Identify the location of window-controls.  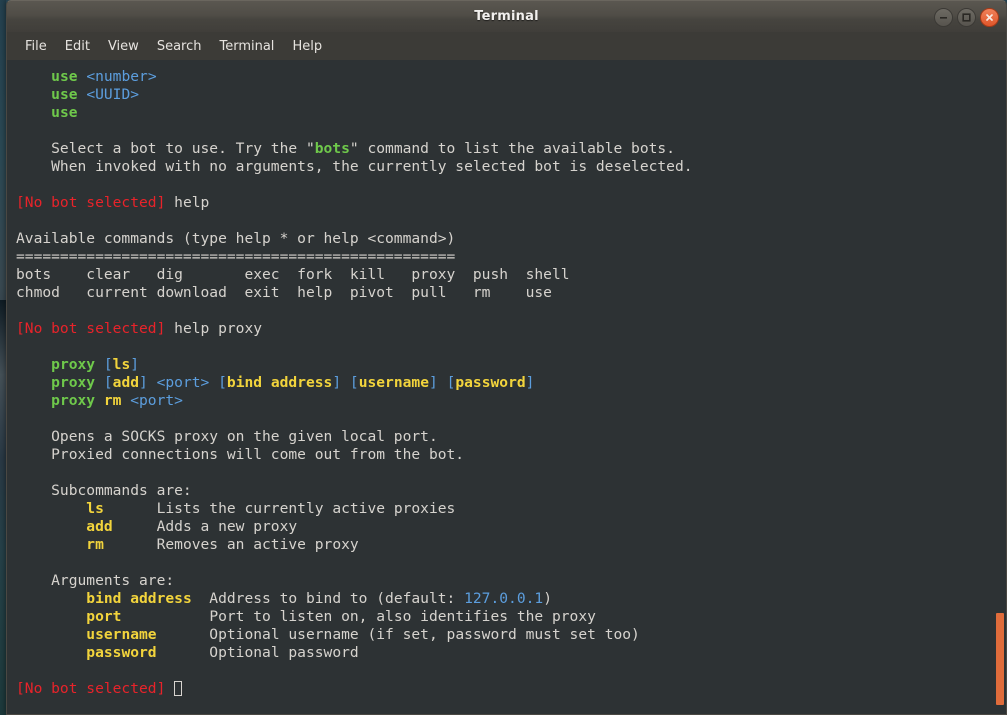
(966, 17).